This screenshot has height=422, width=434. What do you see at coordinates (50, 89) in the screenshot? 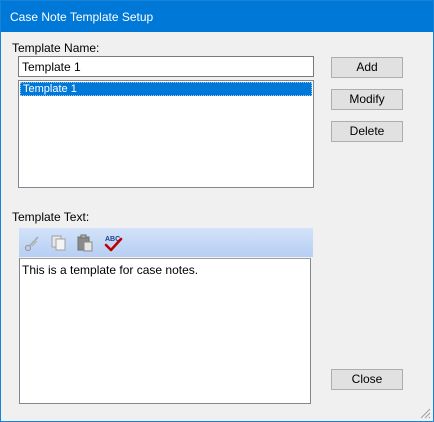
I see `list-item-label: Template 1` at bounding box center [50, 89].